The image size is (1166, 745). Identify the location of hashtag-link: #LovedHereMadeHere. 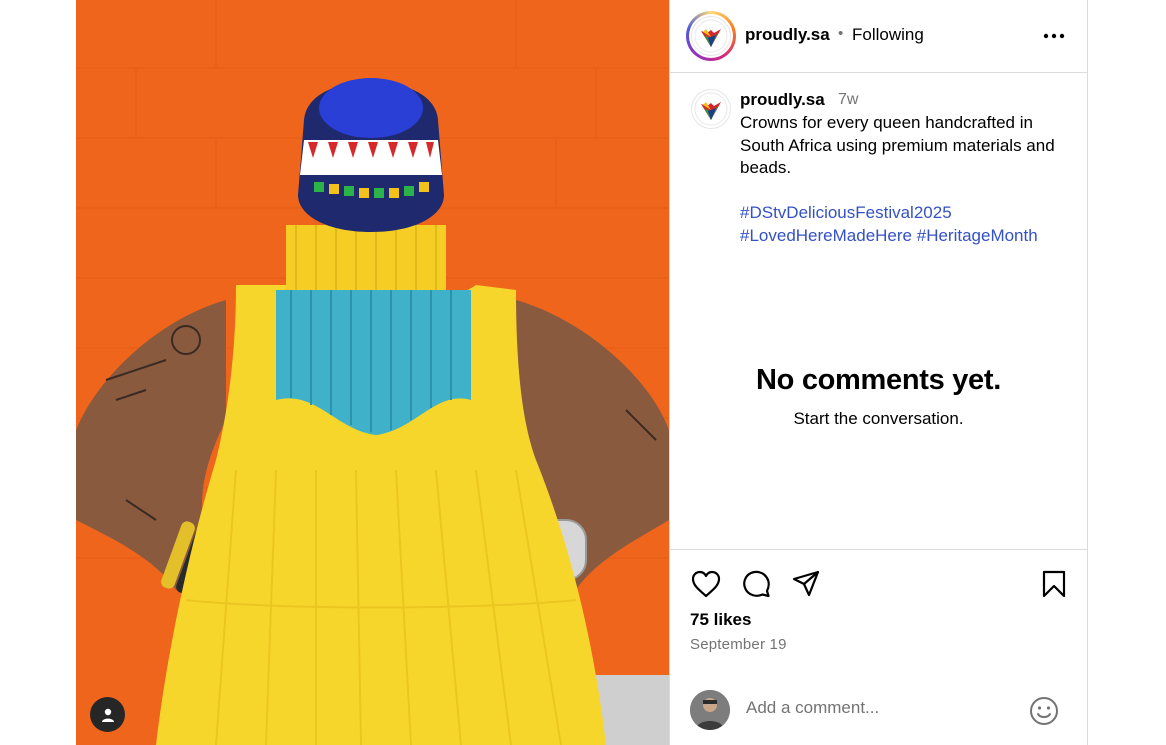
(826, 235).